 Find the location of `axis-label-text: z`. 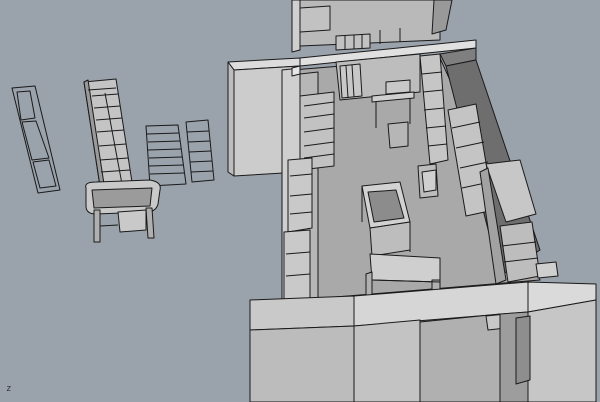

axis-label-text: z is located at coordinates (9, 389).